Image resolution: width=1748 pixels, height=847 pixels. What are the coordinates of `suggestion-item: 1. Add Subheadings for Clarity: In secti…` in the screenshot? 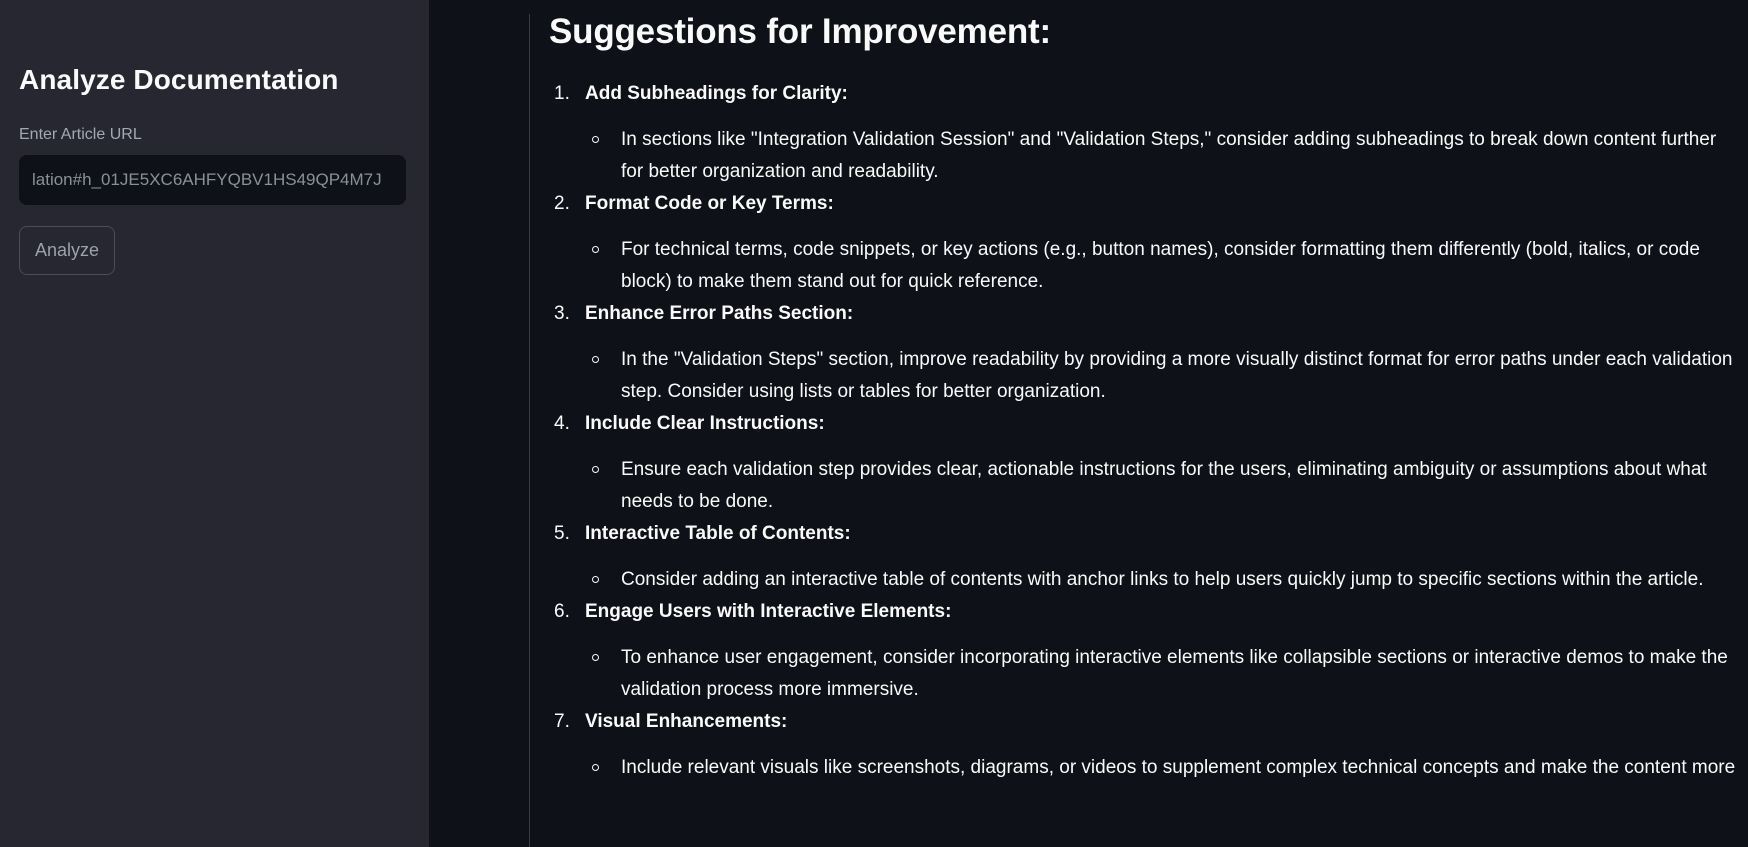 It's located at (1144, 133).